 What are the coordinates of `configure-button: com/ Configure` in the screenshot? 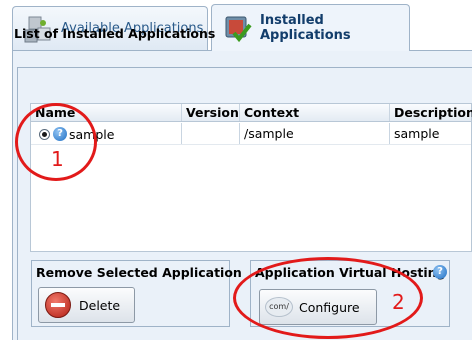 It's located at (318, 307).